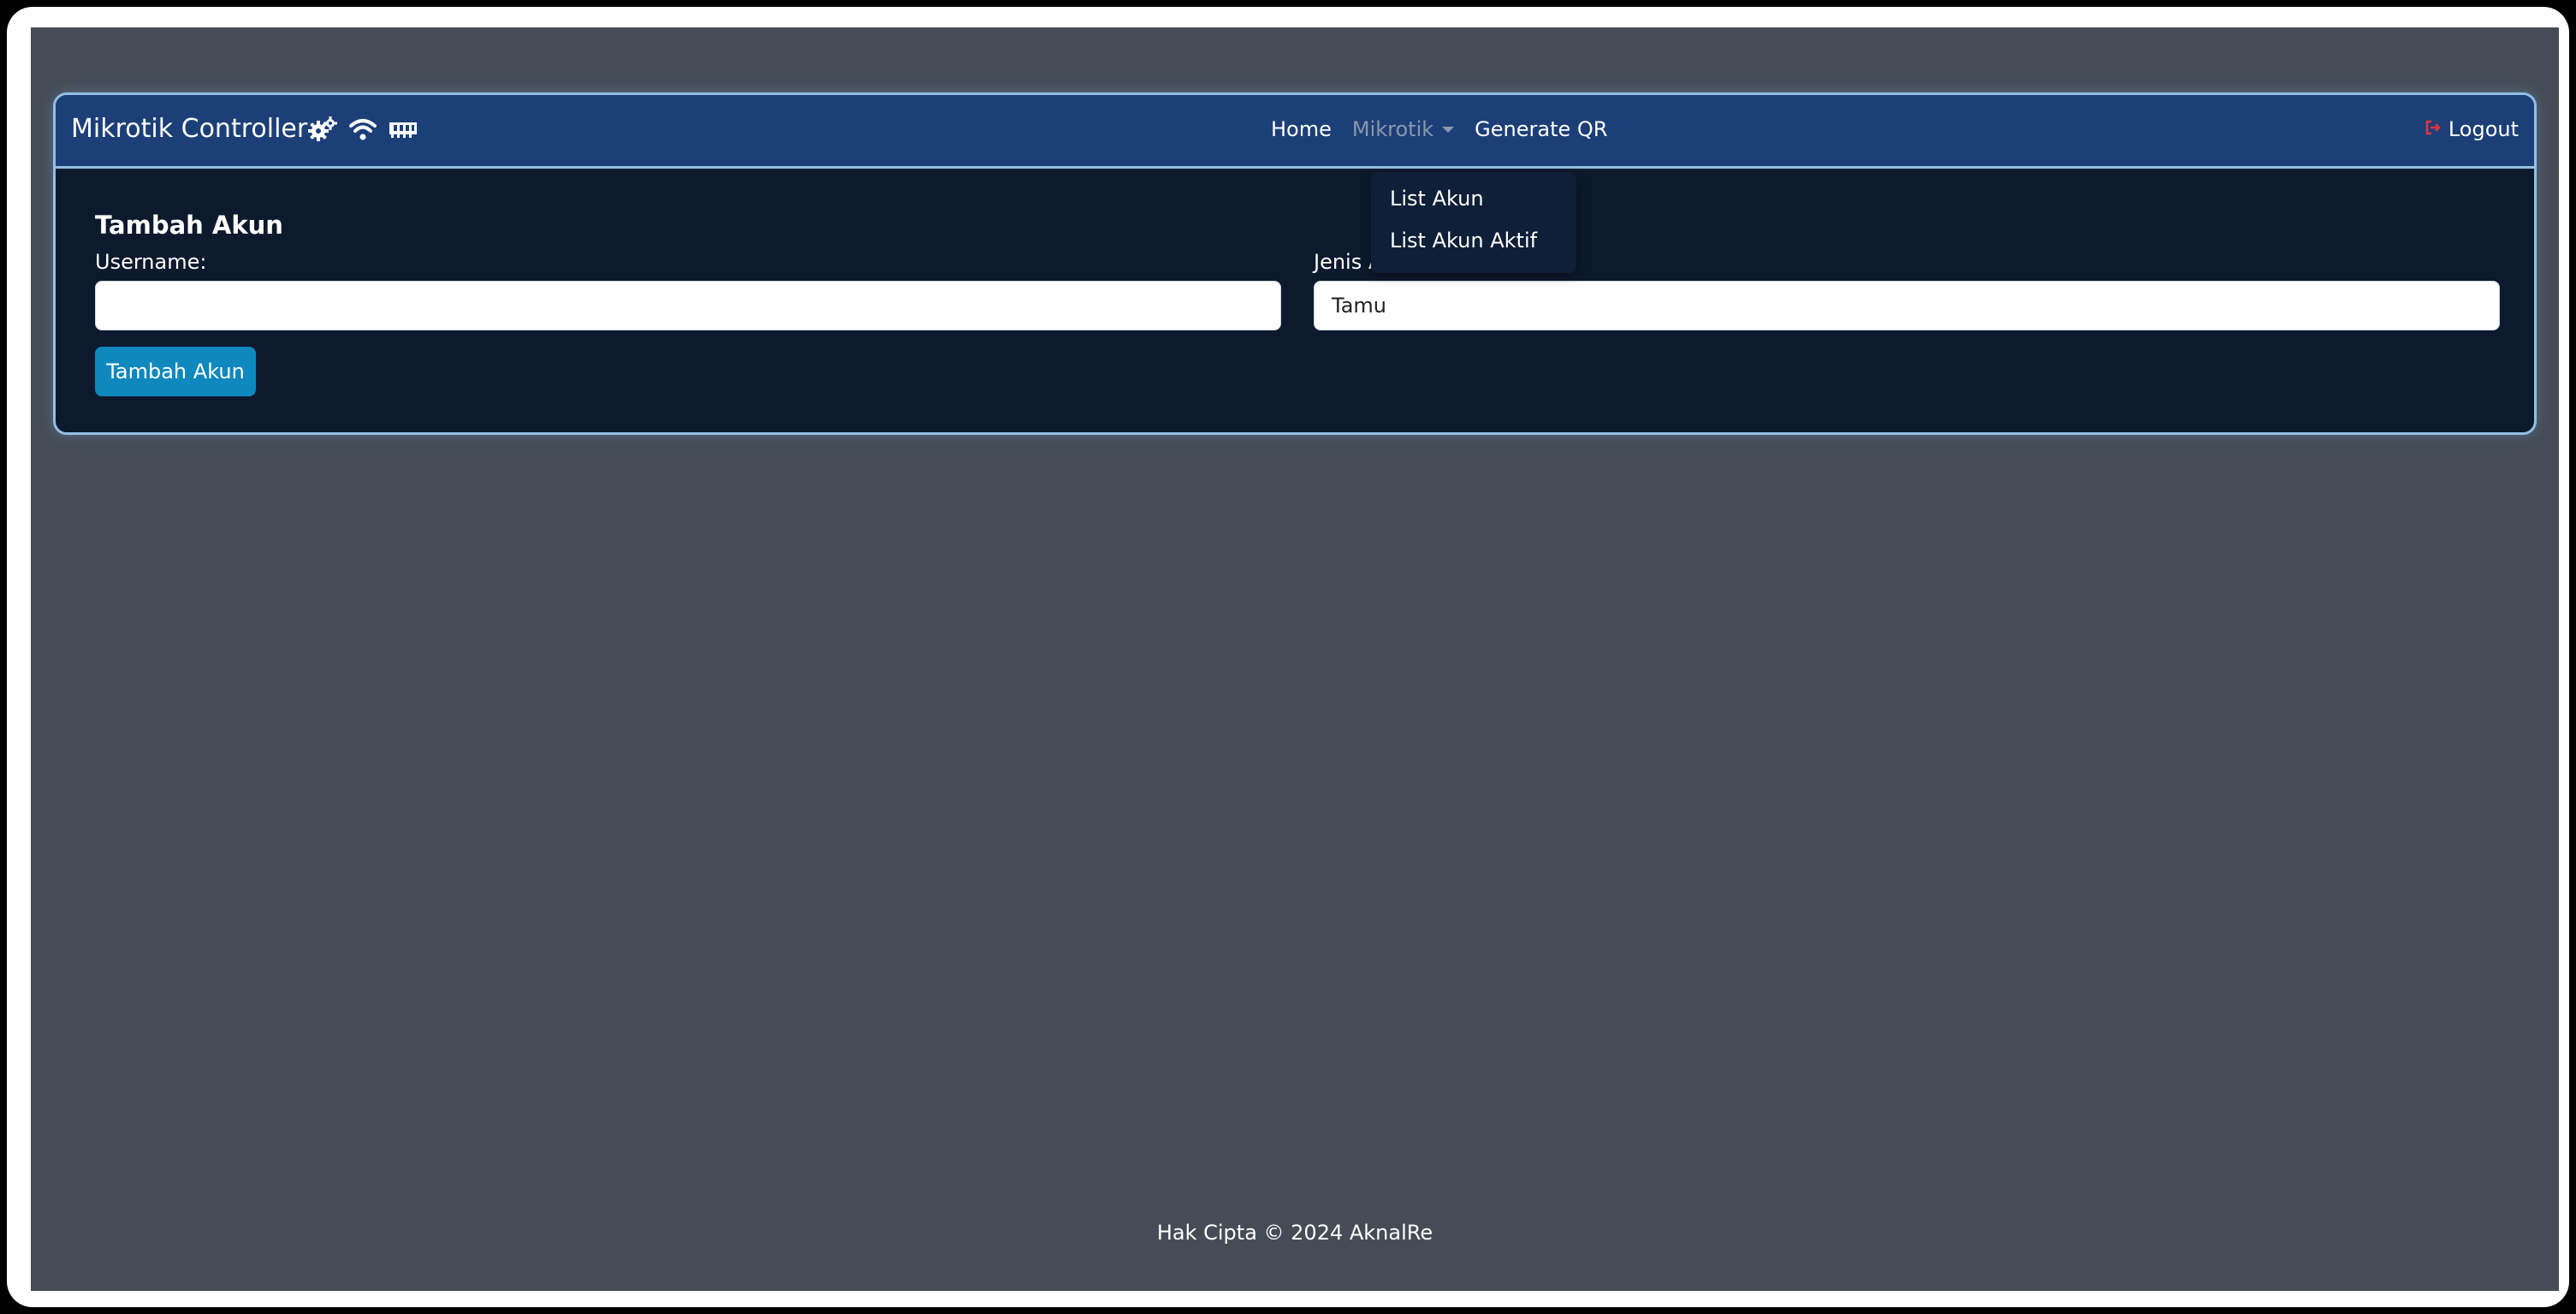  Describe the element at coordinates (688, 305) in the screenshot. I see `username-input` at that location.